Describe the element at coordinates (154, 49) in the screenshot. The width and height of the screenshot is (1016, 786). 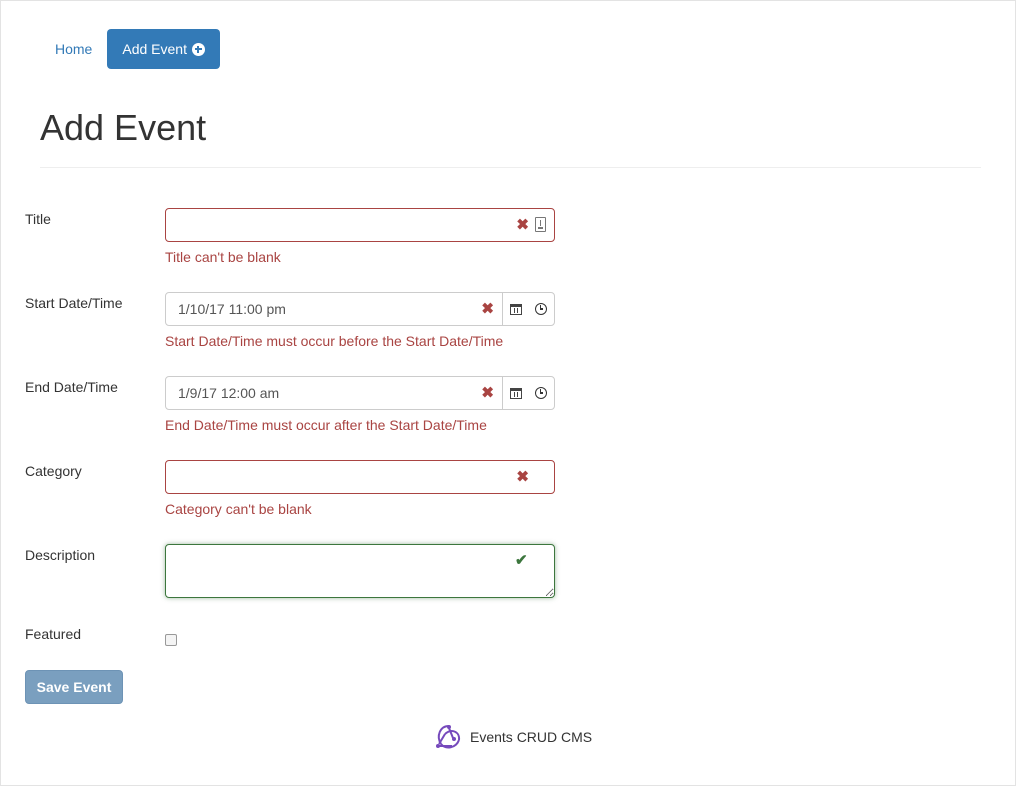
I see `nav-add-event-label: Add Event` at that location.